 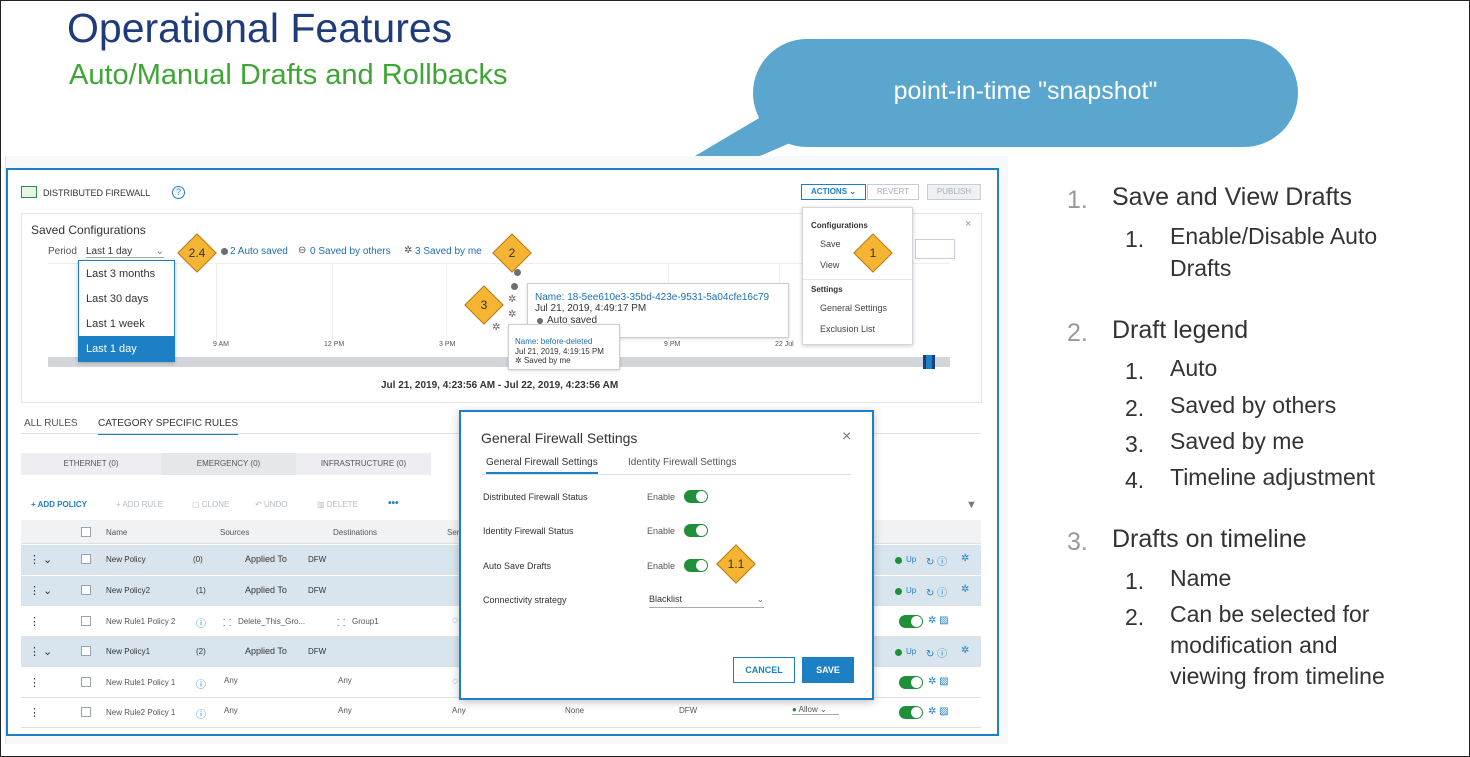 What do you see at coordinates (706, 601) in the screenshot?
I see `connectivity-select: Blacklist ⌄` at bounding box center [706, 601].